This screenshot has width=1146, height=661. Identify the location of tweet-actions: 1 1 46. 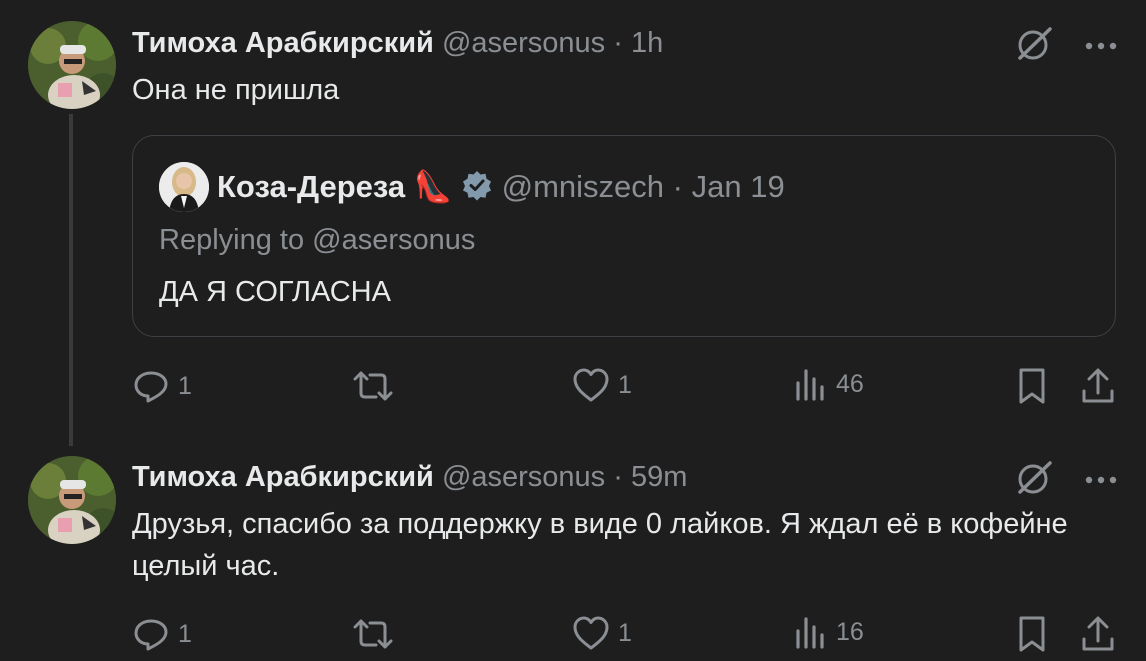
(624, 387).